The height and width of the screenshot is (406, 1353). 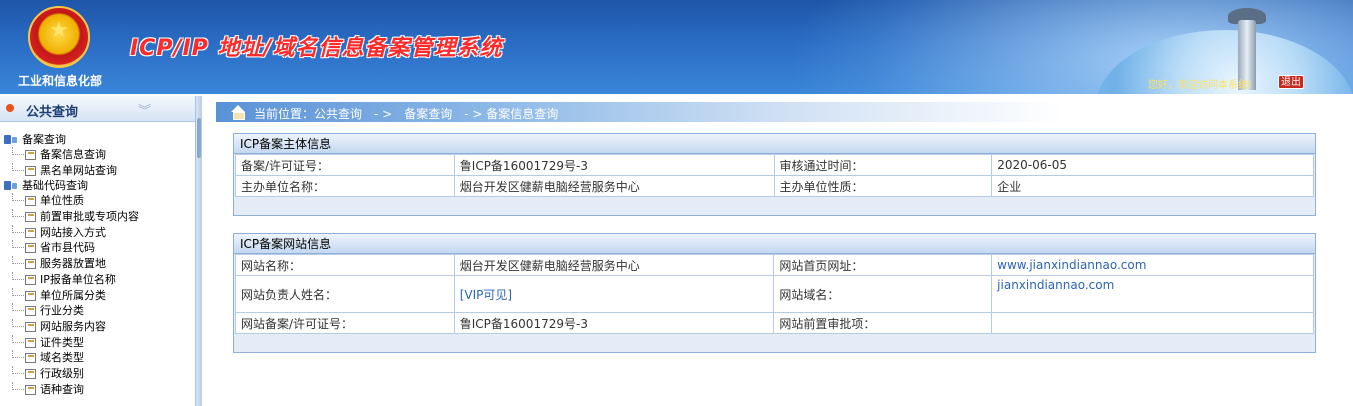 What do you see at coordinates (883, 165) in the screenshot?
I see `label-cell: 审核通过时间：` at bounding box center [883, 165].